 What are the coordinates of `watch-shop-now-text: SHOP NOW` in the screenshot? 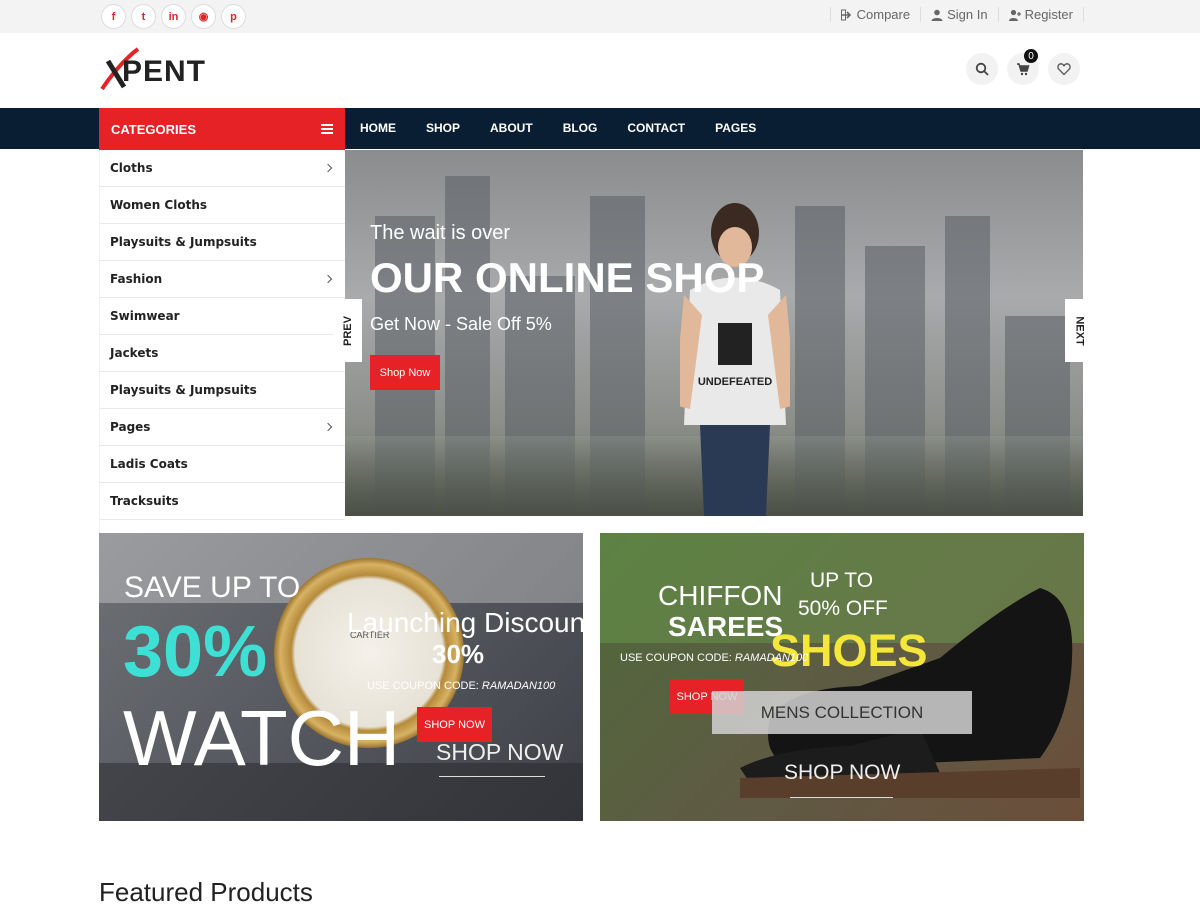 It's located at (500, 752).